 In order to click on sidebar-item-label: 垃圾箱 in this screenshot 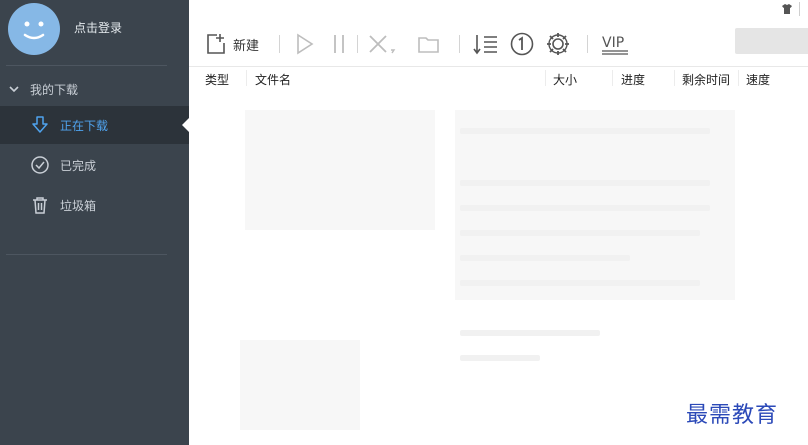, I will do `click(78, 205)`.